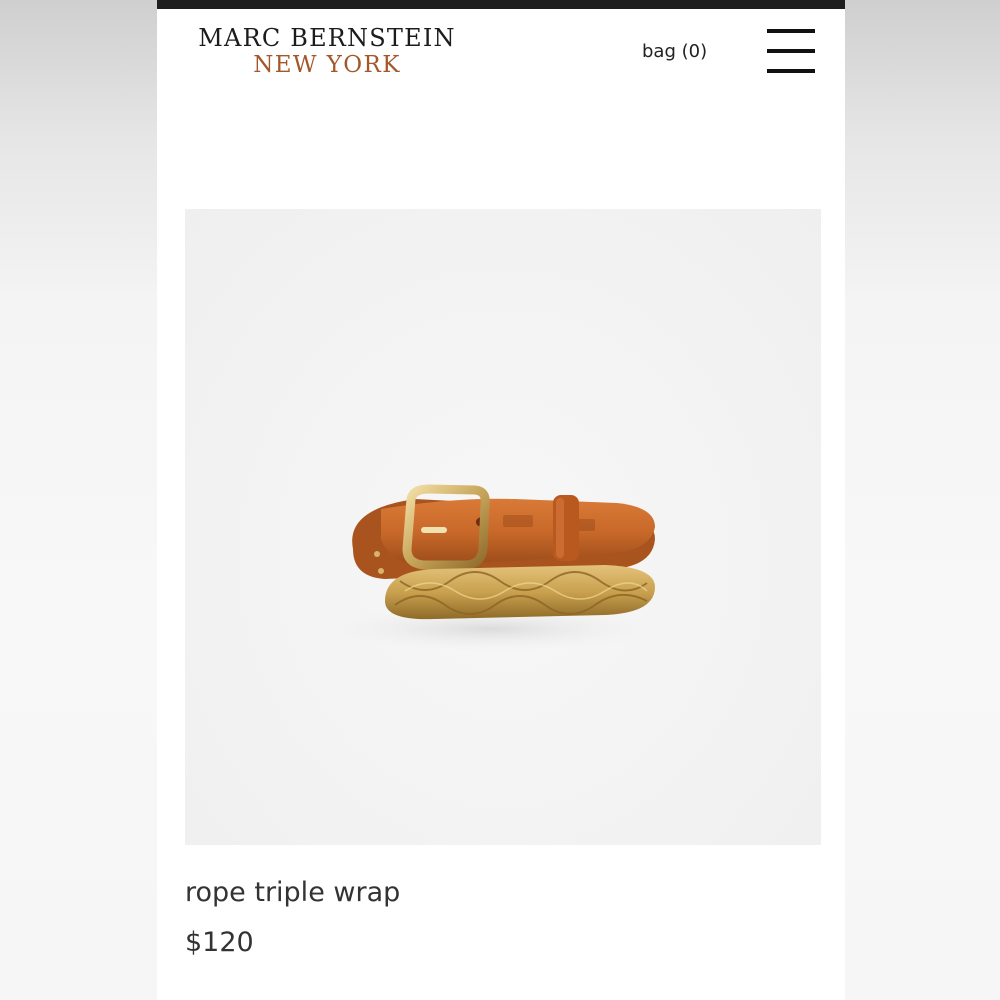  I want to click on bracelet-photo, so click(490, 567).